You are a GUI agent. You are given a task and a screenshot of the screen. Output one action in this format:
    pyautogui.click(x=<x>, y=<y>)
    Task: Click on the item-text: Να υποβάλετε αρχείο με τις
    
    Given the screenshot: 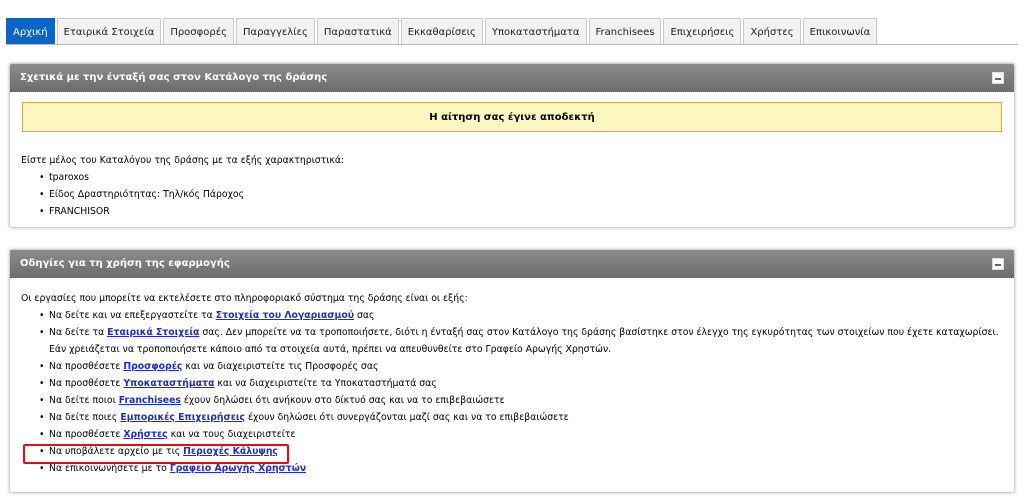 What is the action you would take?
    pyautogui.click(x=116, y=451)
    